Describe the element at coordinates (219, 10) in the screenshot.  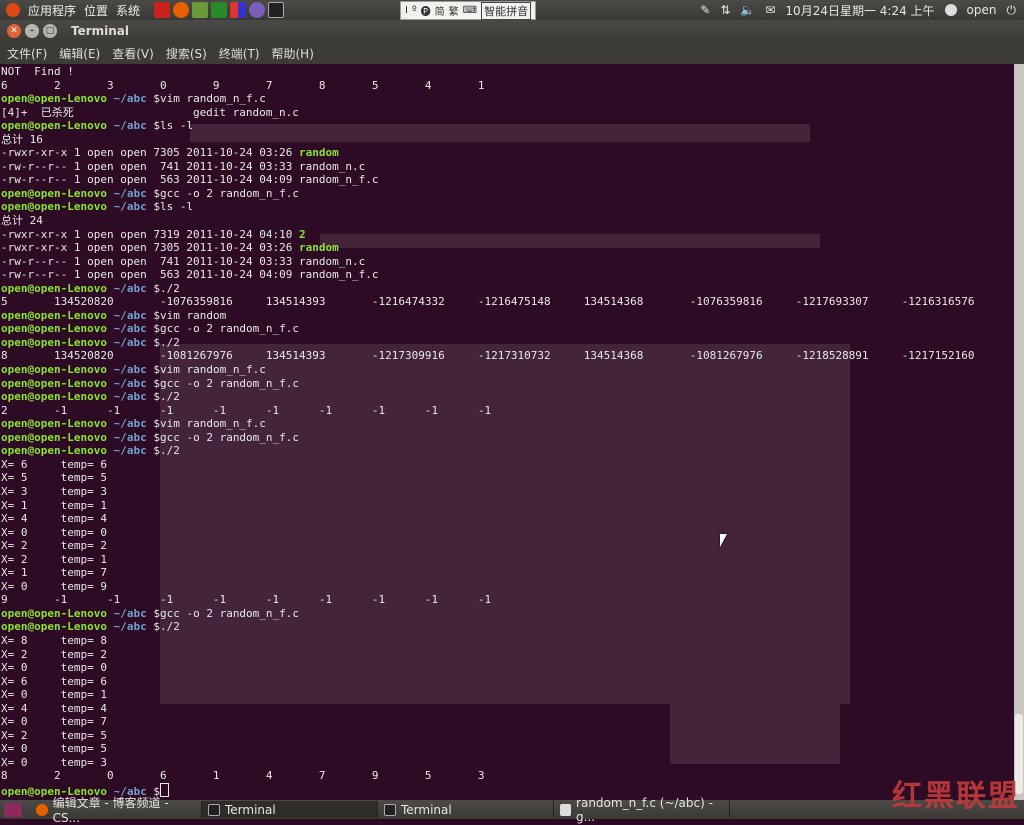
I see `vim-icon` at that location.